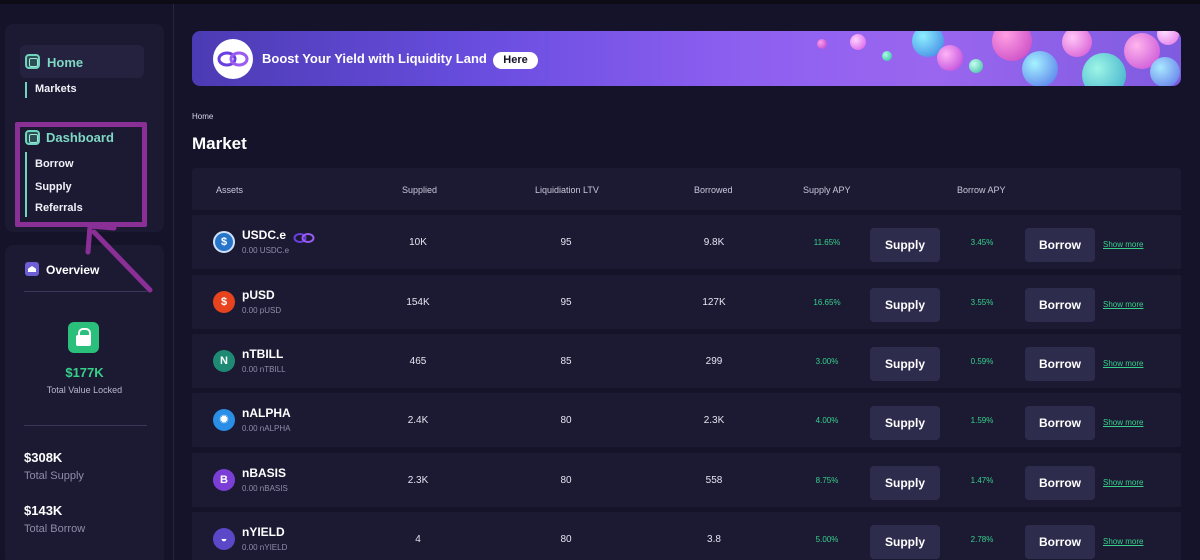 The height and width of the screenshot is (560, 1200). What do you see at coordinates (119, 258) in the screenshot?
I see `annotation-arrow-icon` at bounding box center [119, 258].